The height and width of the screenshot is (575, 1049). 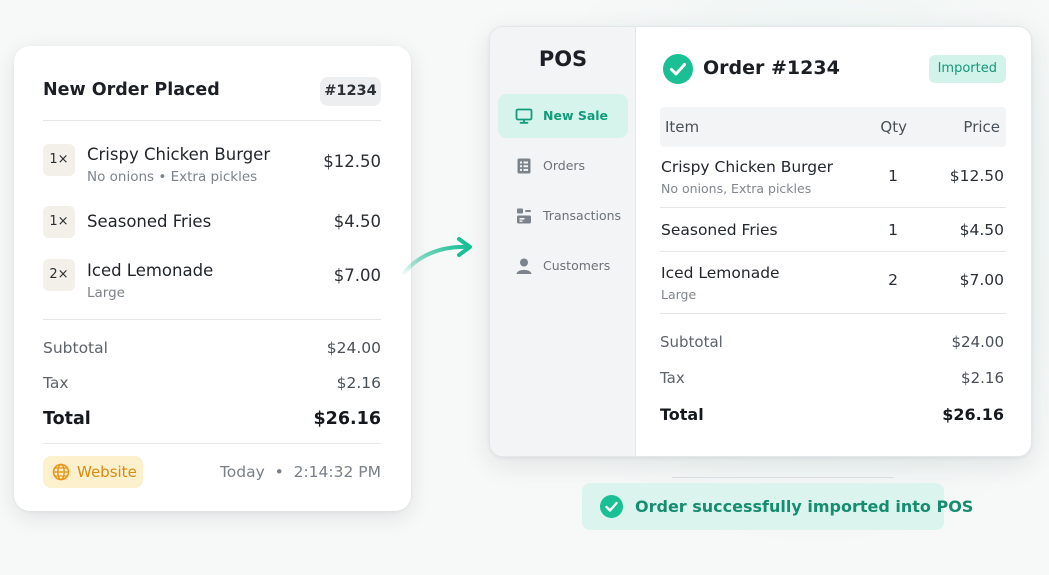 What do you see at coordinates (357, 275) in the screenshot?
I see `item-price: $7.00` at bounding box center [357, 275].